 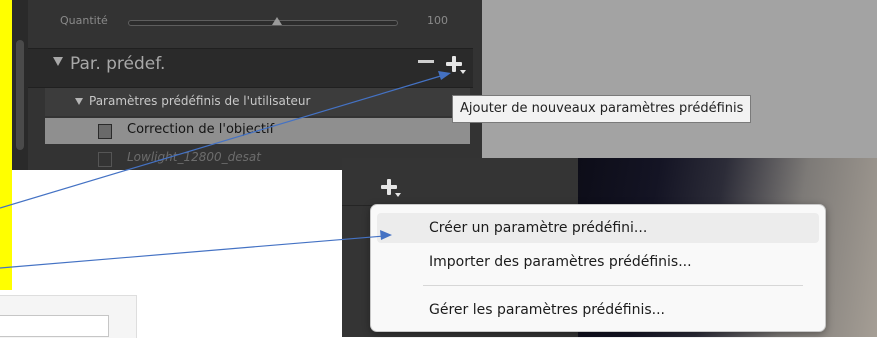 I want to click on arrow-to-create-item, so click(x=192, y=252).